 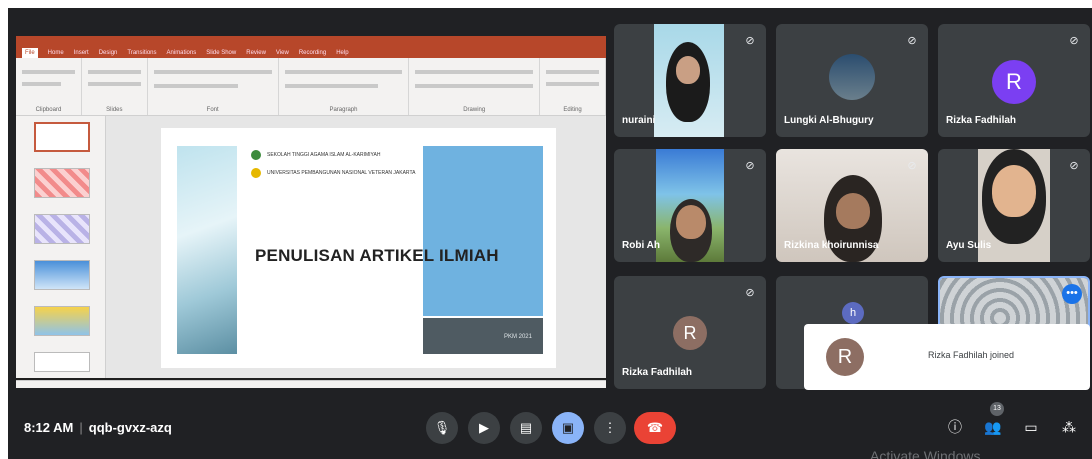 I want to click on avatar: h, so click(x=853, y=313).